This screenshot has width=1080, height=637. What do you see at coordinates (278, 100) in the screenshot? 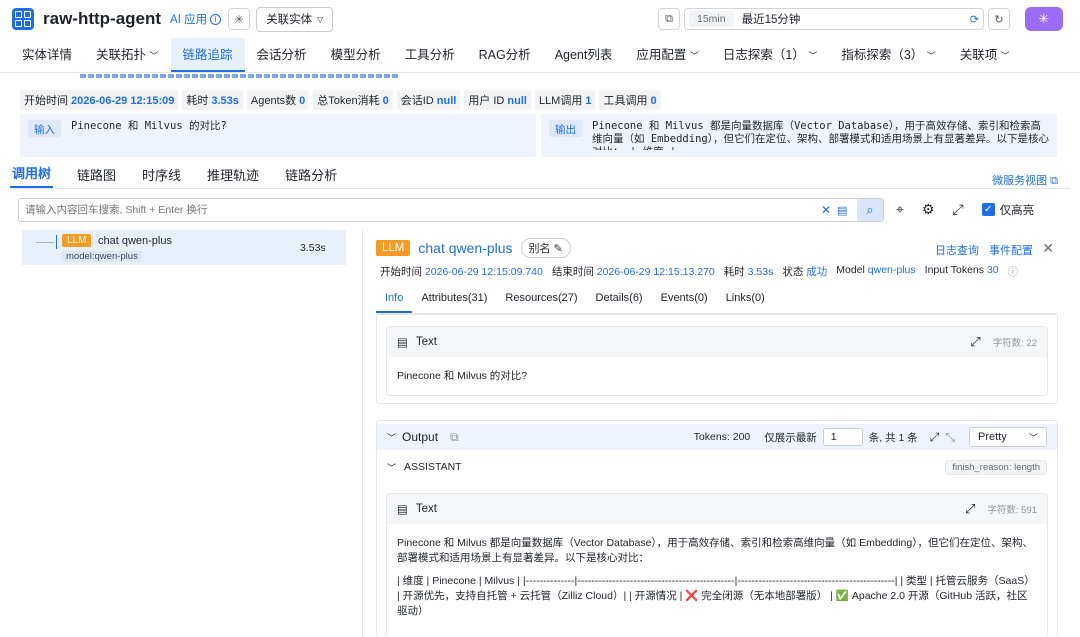
I see `meta-agents: Agents数 0` at bounding box center [278, 100].